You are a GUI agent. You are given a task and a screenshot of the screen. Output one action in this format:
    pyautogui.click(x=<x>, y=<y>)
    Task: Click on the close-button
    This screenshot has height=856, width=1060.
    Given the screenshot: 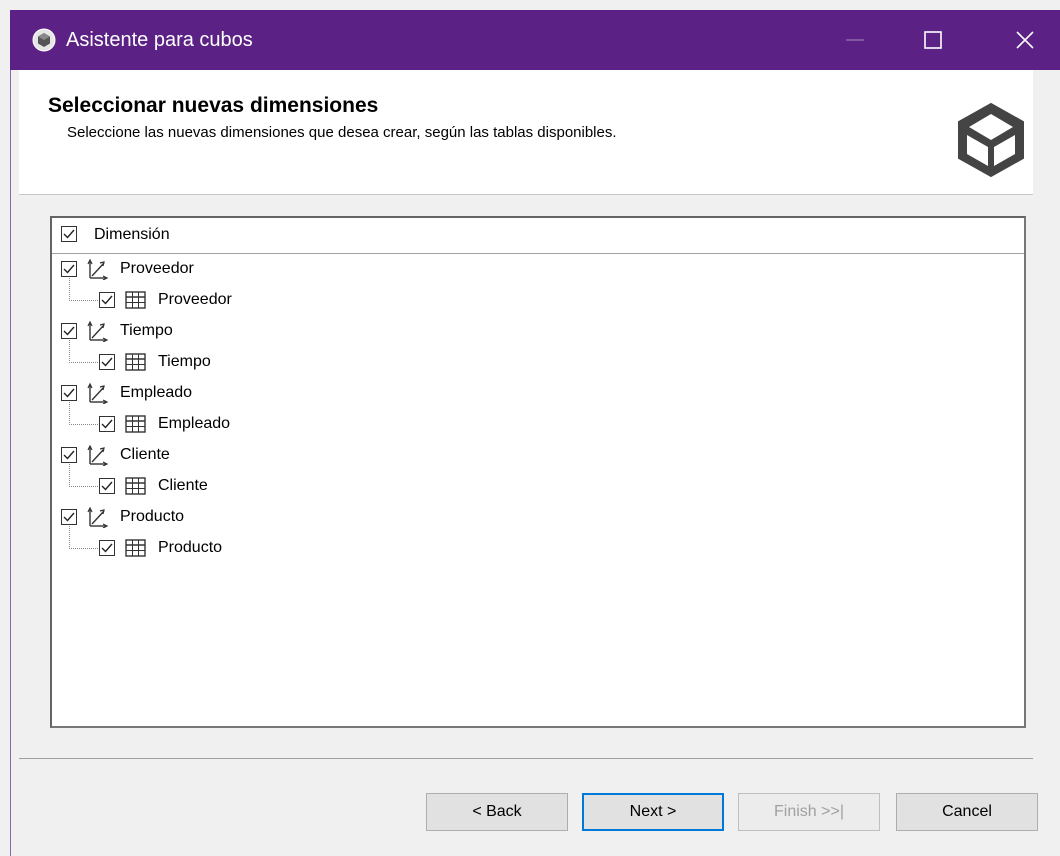 What is the action you would take?
    pyautogui.click(x=1026, y=40)
    